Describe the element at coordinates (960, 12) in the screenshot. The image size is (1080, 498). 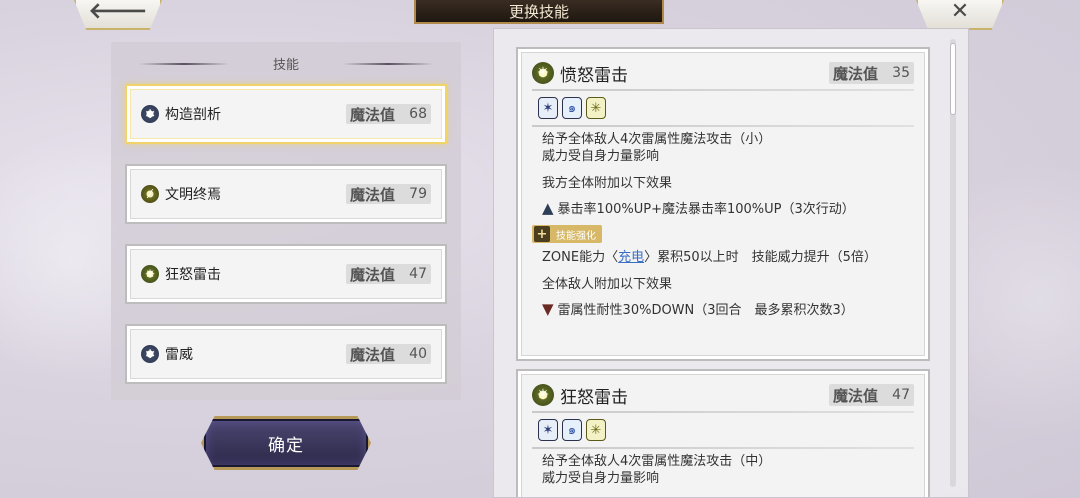
I see `close-icon: ✕` at that location.